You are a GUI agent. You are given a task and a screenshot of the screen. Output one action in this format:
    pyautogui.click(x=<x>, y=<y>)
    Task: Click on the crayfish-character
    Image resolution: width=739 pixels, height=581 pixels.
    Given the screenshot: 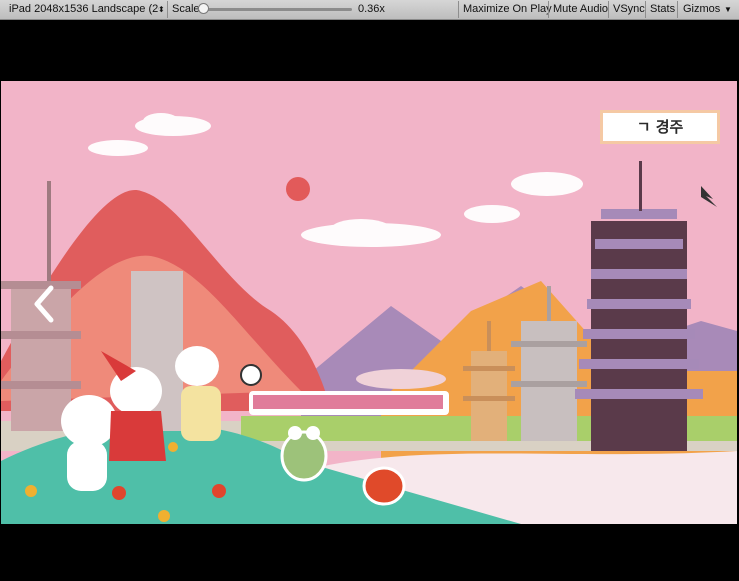 What is the action you would take?
    pyautogui.click(x=384, y=486)
    